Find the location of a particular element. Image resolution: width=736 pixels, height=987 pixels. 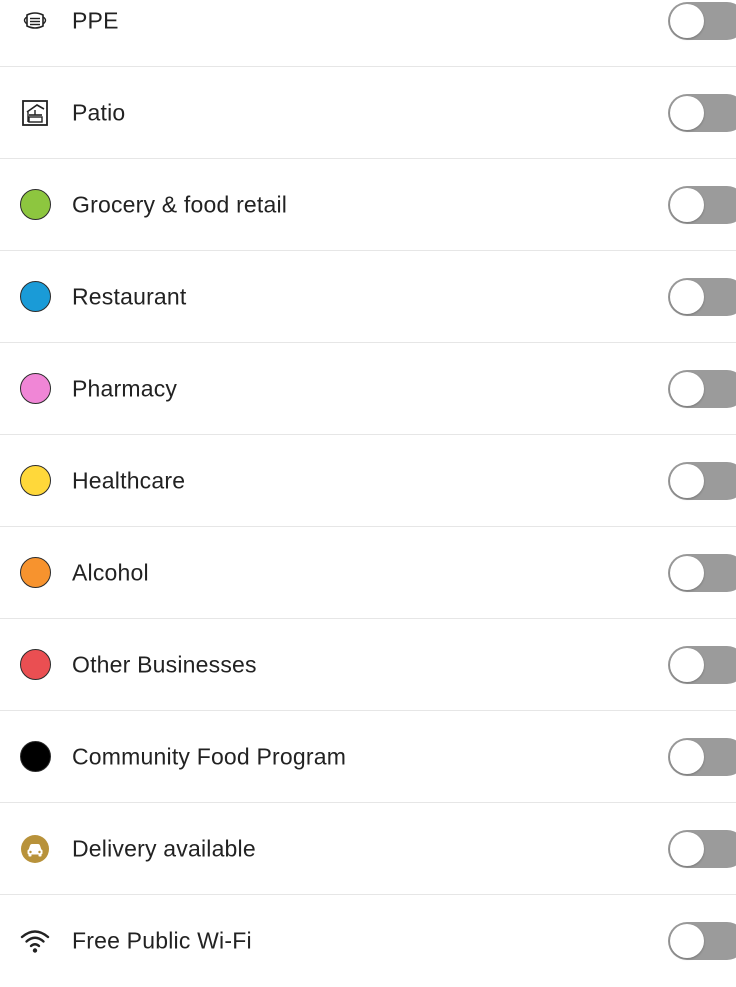

filter-label-ppe: PPE is located at coordinates (95, 20).